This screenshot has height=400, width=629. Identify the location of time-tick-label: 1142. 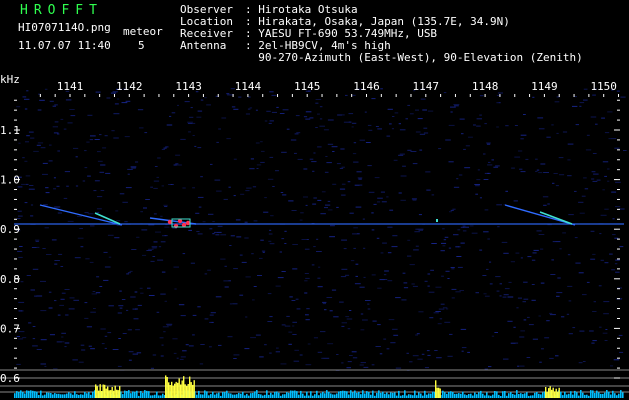
(129, 86).